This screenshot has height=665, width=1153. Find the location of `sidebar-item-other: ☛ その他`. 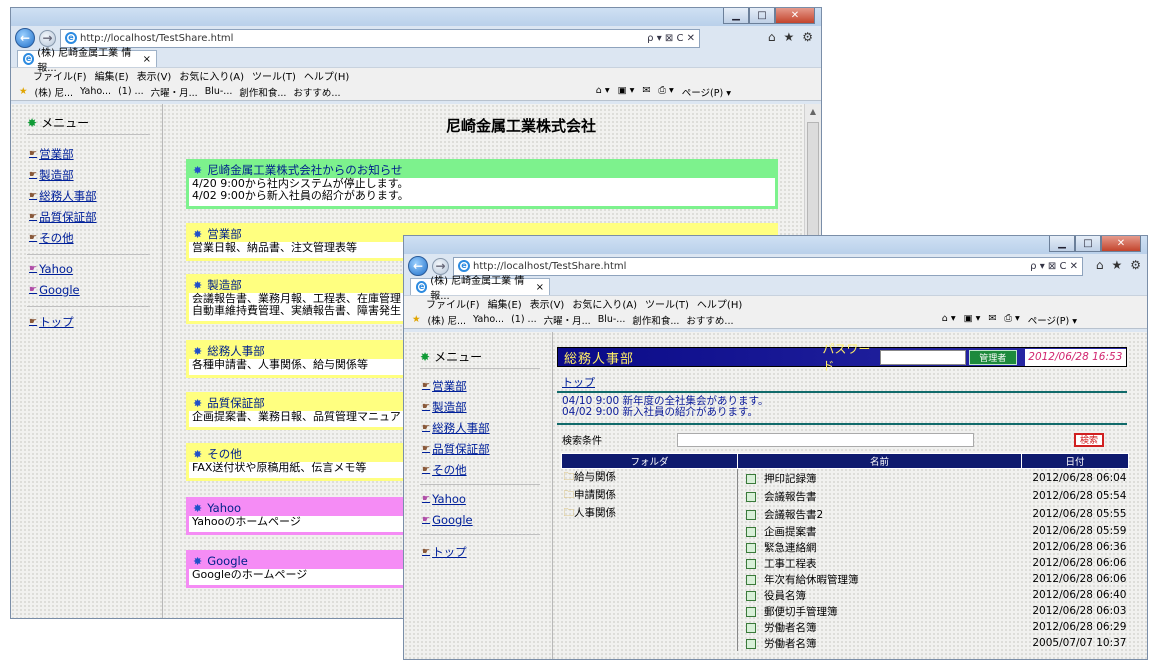

sidebar-item-other: ☛ その他 is located at coordinates (444, 470).